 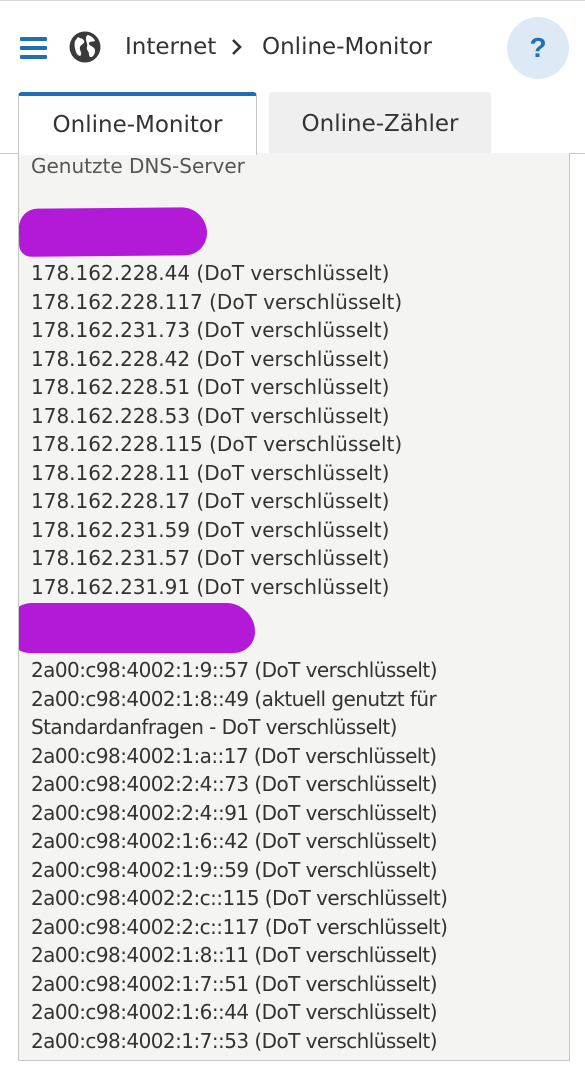 What do you see at coordinates (210, 273) in the screenshot?
I see `list-item: 178.162.228.44 (DoT verschlüsselt)` at bounding box center [210, 273].